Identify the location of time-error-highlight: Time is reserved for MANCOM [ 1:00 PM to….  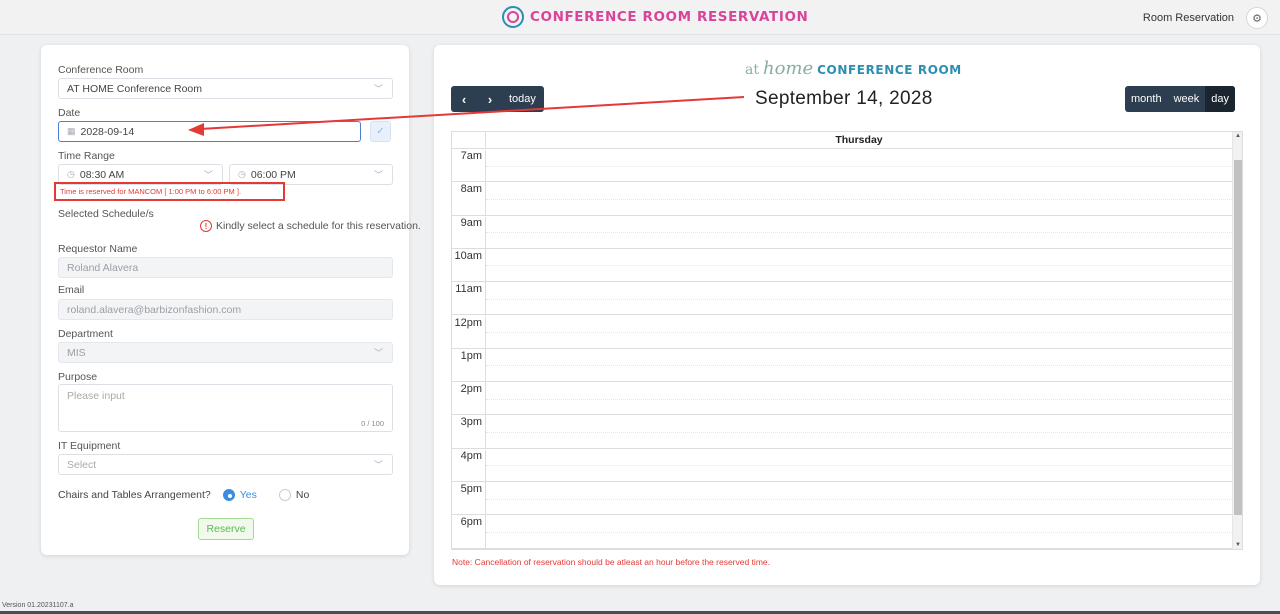
(169, 191).